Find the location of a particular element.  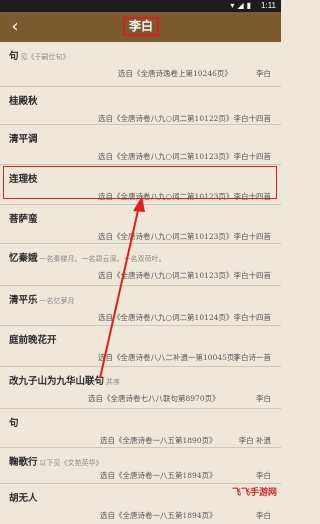

poem-title: 鞠歌行 以下见《文苑英华》 is located at coordinates (56, 462).